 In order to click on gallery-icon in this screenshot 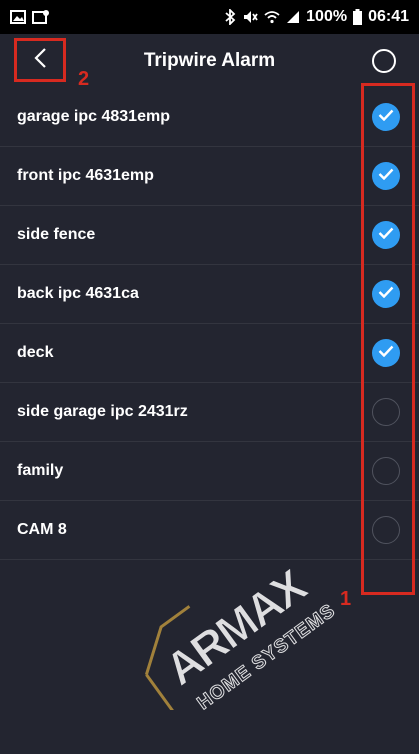, I will do `click(18, 17)`.